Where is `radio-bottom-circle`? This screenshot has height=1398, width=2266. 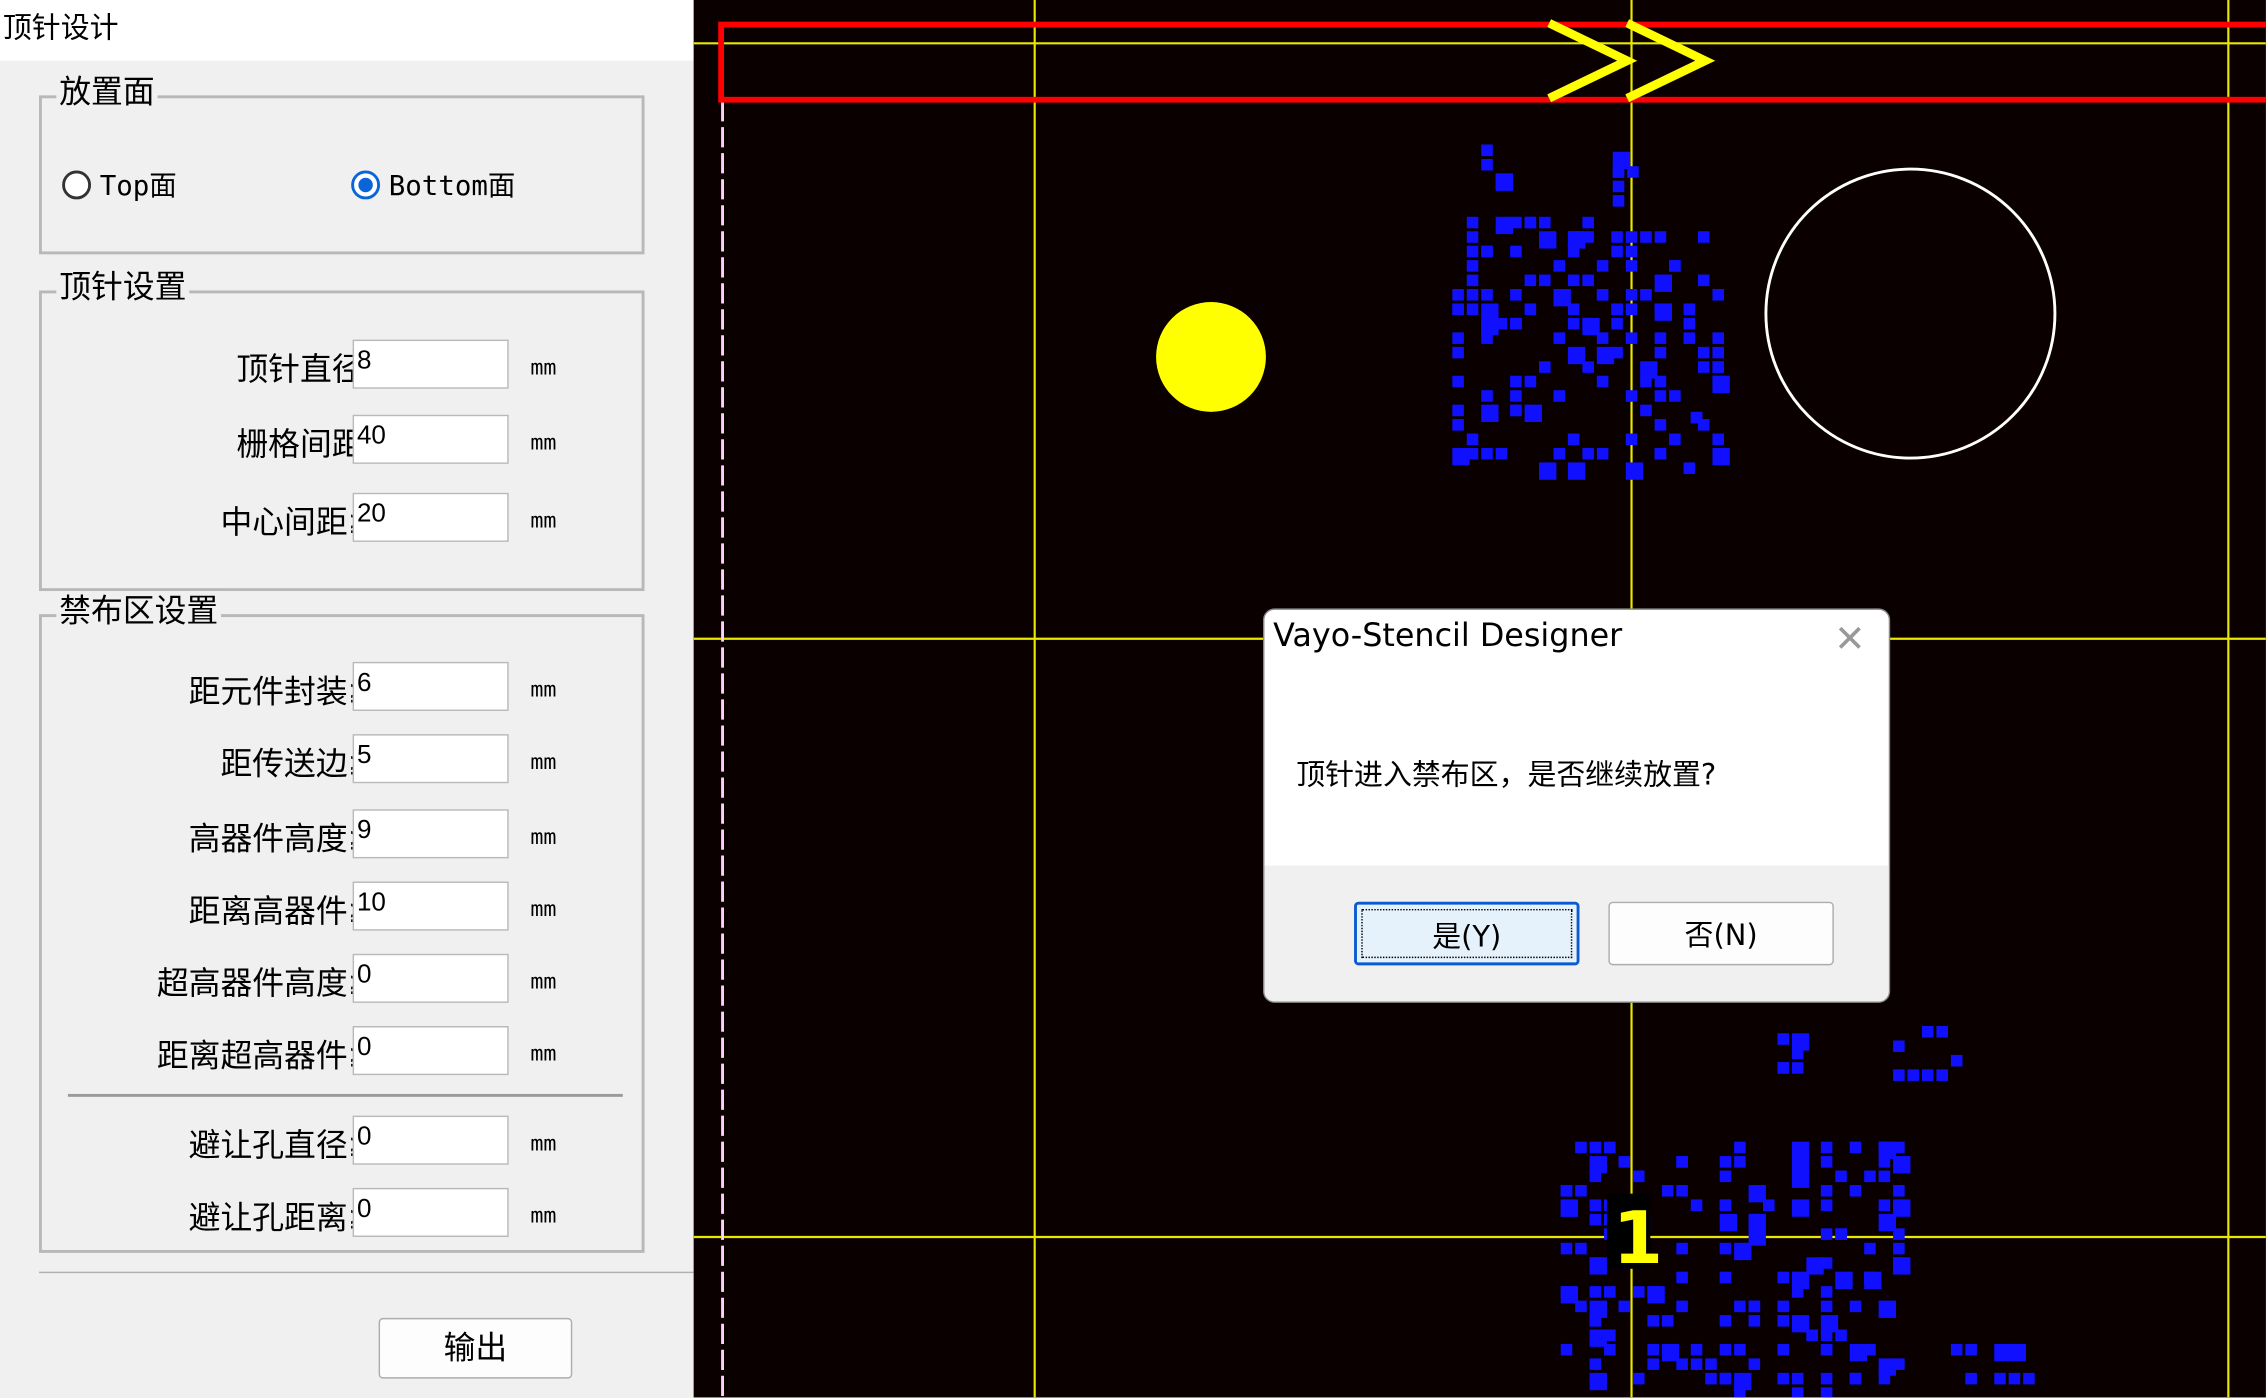 radio-bottom-circle is located at coordinates (366, 184).